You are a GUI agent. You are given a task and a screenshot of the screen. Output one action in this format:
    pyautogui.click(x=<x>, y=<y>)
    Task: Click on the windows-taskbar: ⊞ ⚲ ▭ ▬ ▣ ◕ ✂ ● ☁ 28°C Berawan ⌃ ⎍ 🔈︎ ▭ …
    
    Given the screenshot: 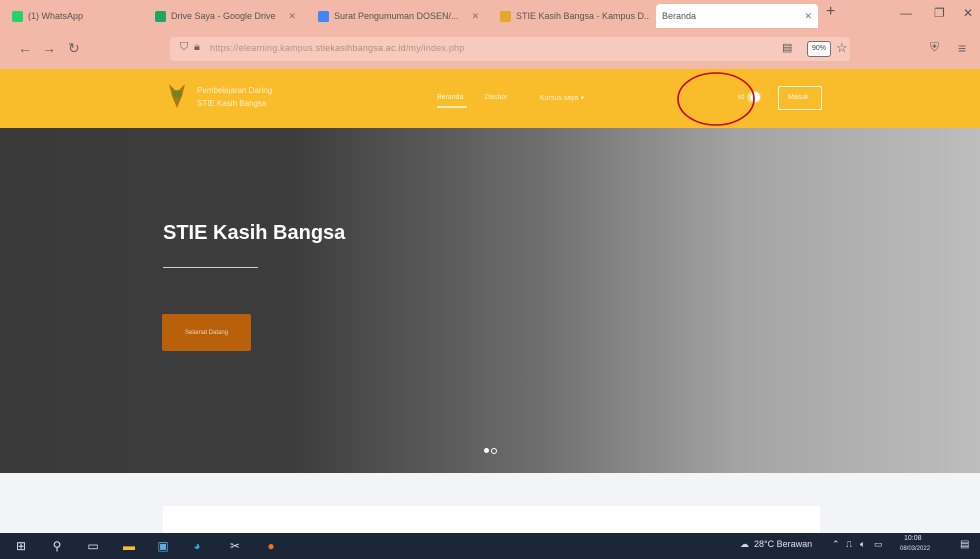 What is the action you would take?
    pyautogui.click(x=490, y=546)
    